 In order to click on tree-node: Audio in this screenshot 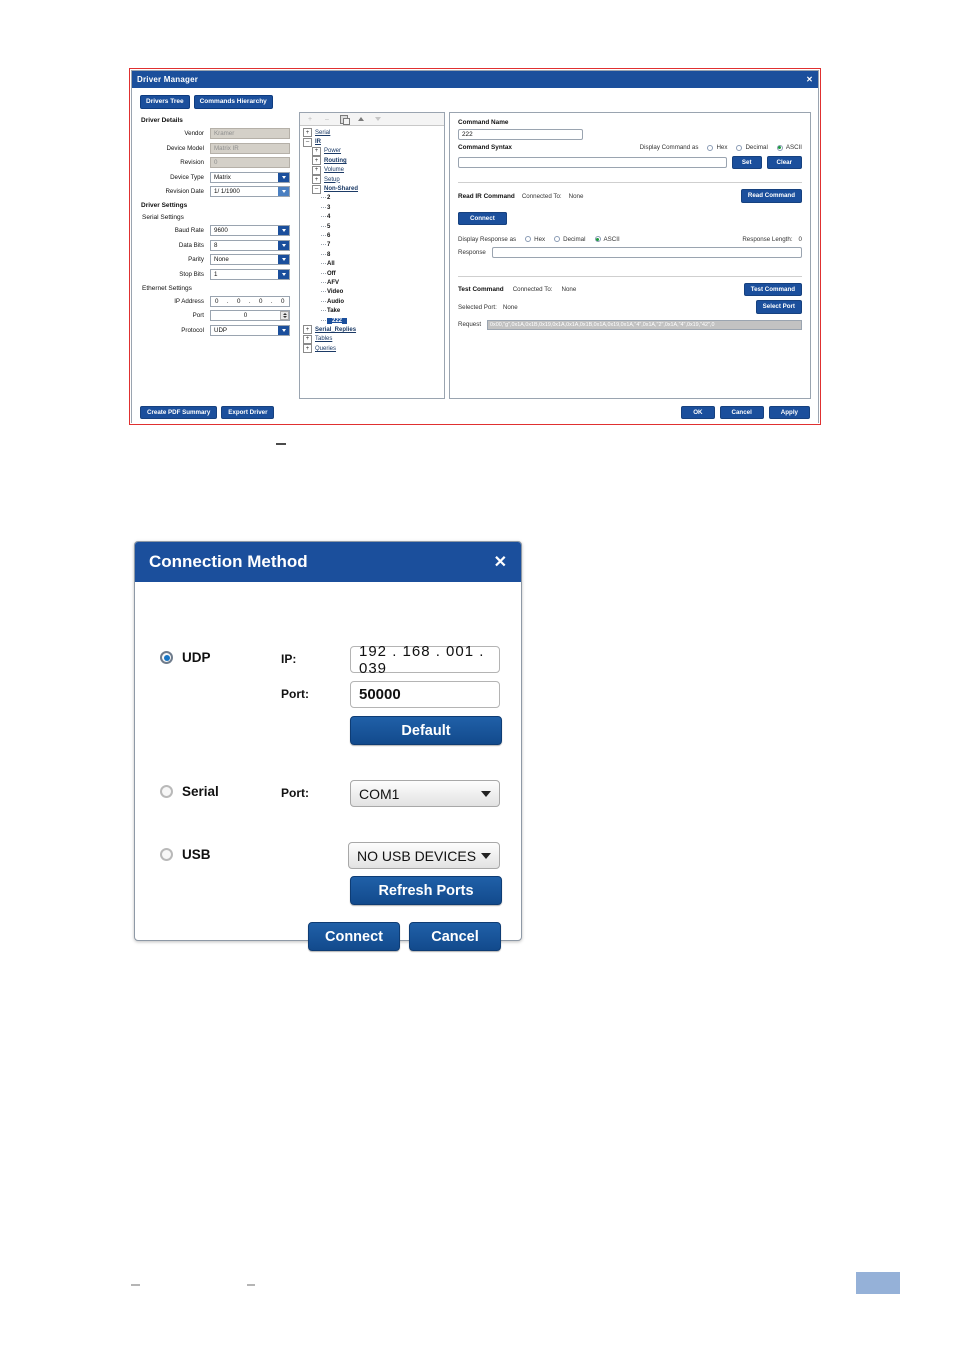, I will do `click(373, 301)`.